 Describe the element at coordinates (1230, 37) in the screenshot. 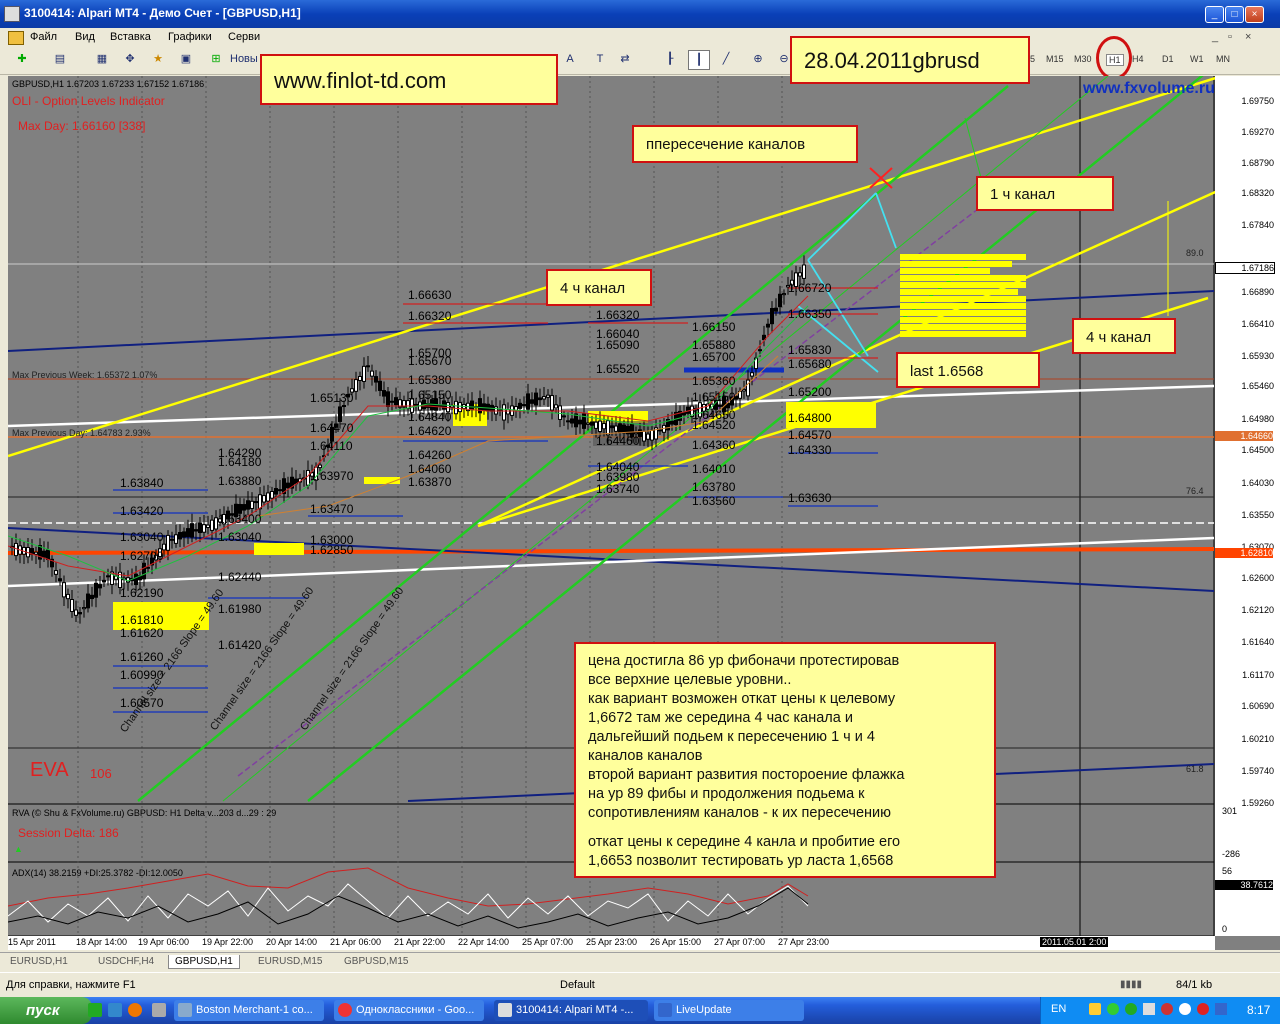

I see `mdi-restore-icon: ▫` at that location.